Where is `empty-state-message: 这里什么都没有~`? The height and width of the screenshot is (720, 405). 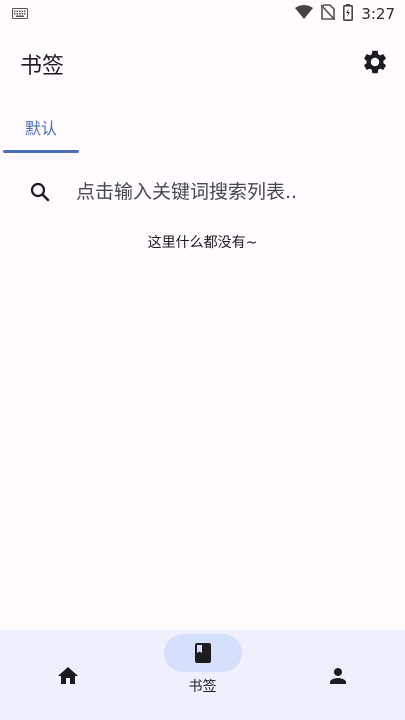
empty-state-message: 这里什么都没有~ is located at coordinates (202, 243).